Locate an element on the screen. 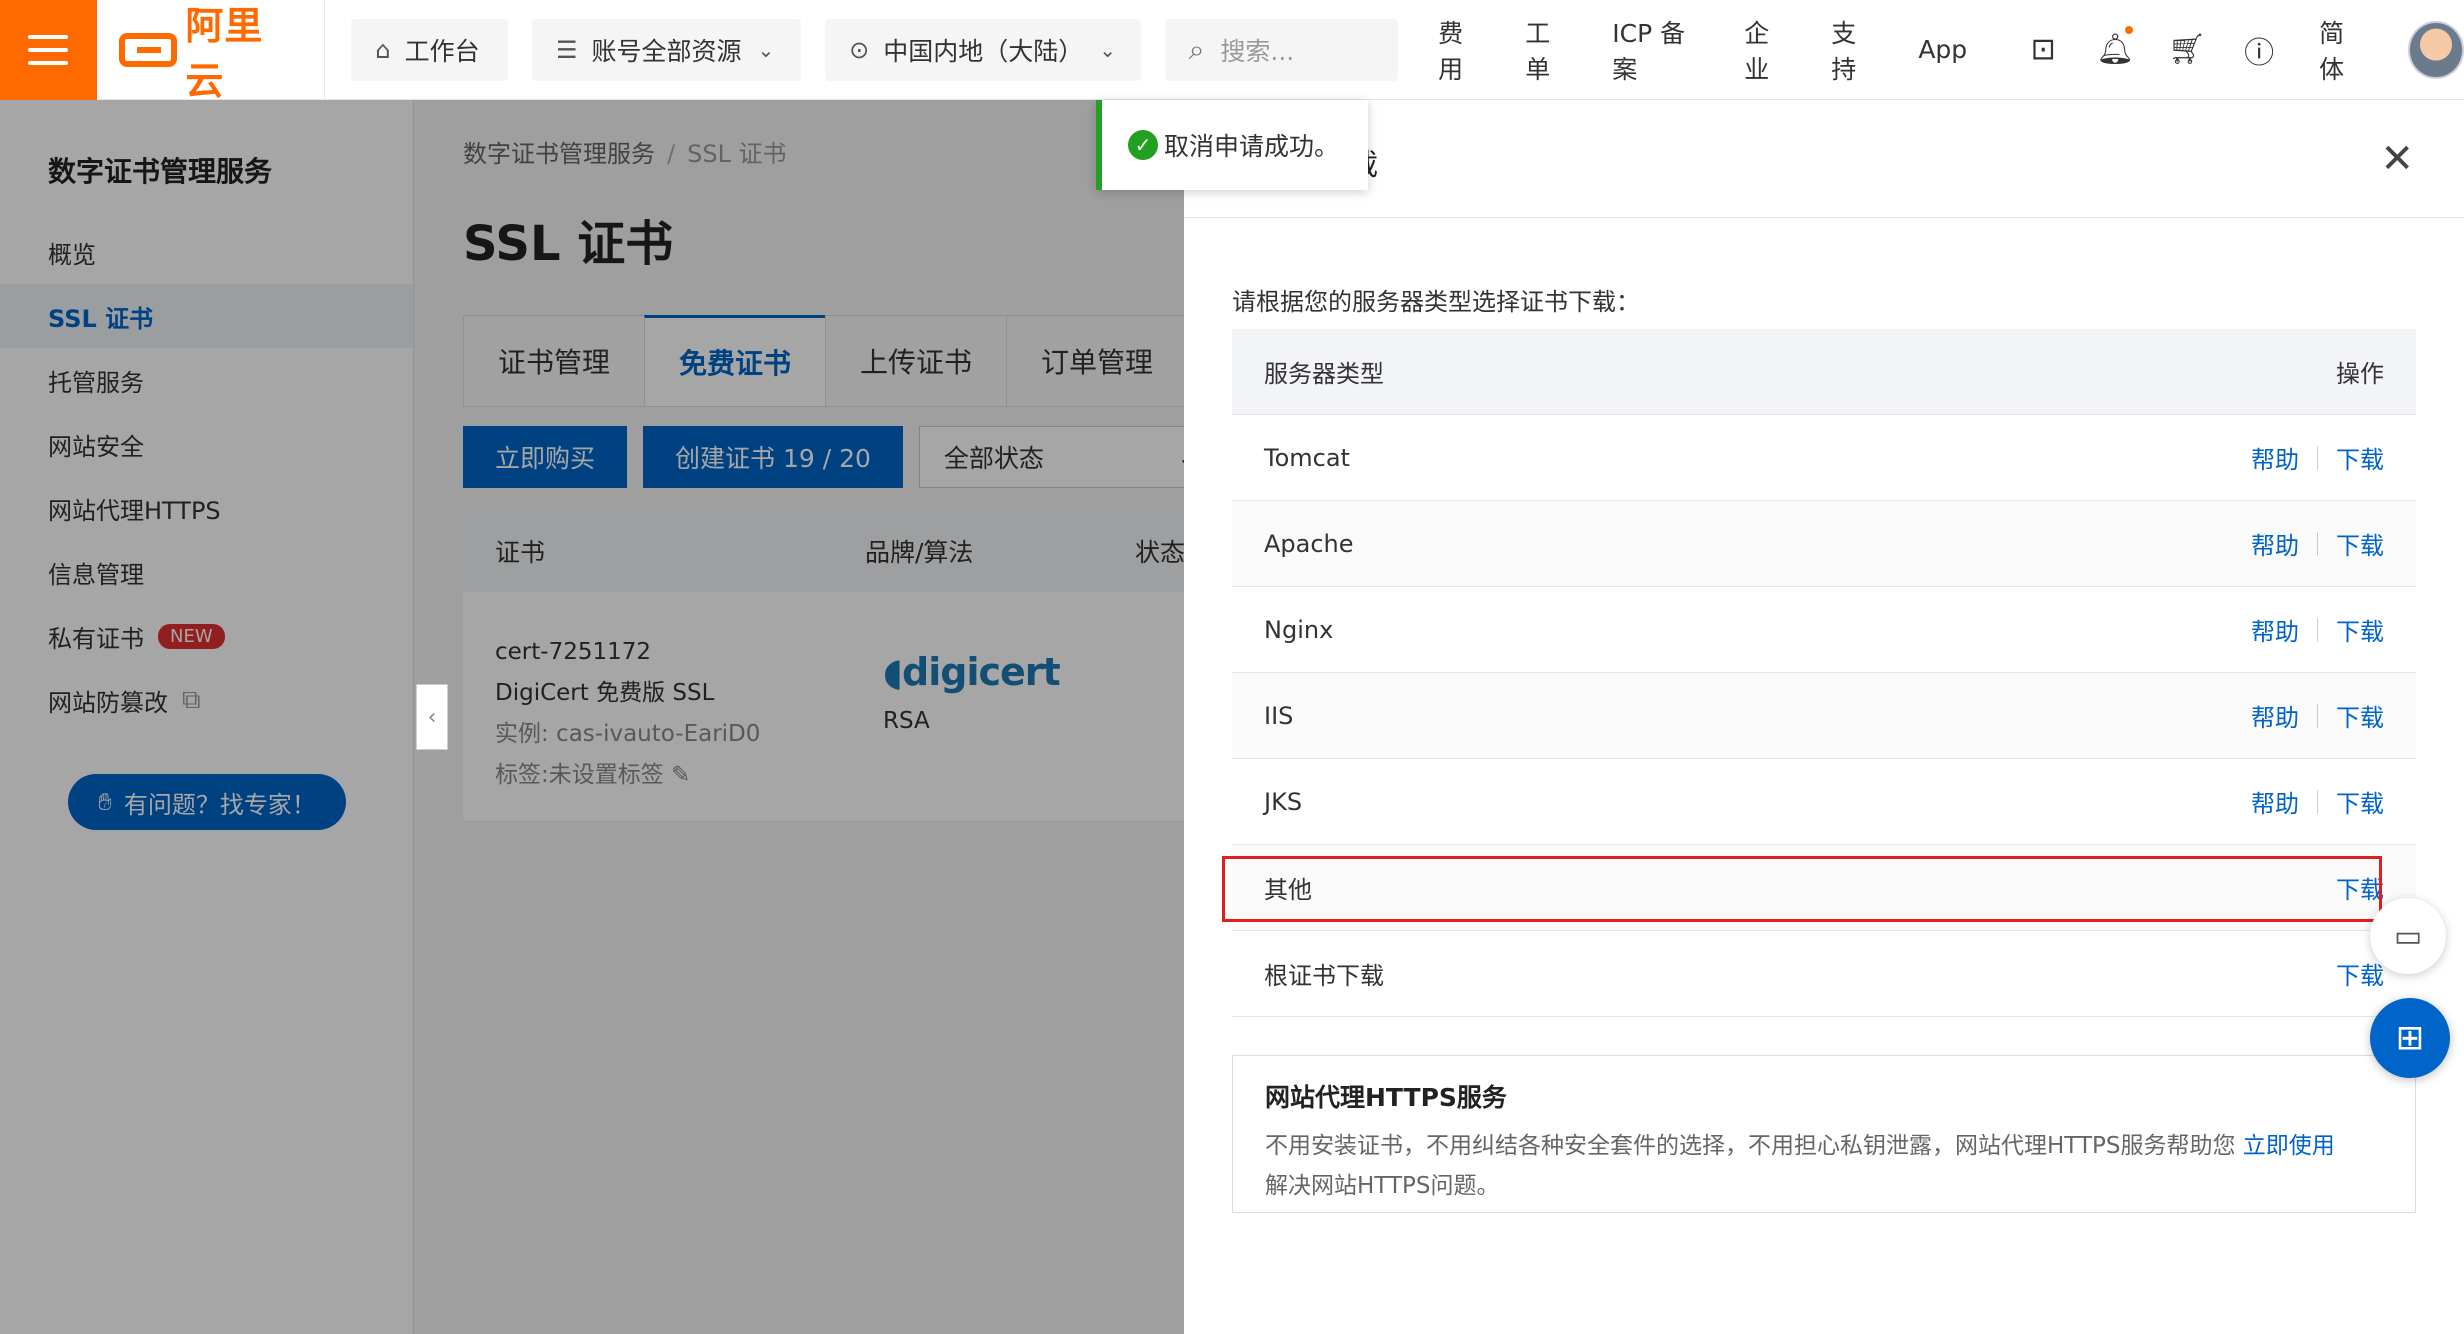 This screenshot has width=2464, height=1334. region-label: 中国内地（大陆） is located at coordinates (983, 51).